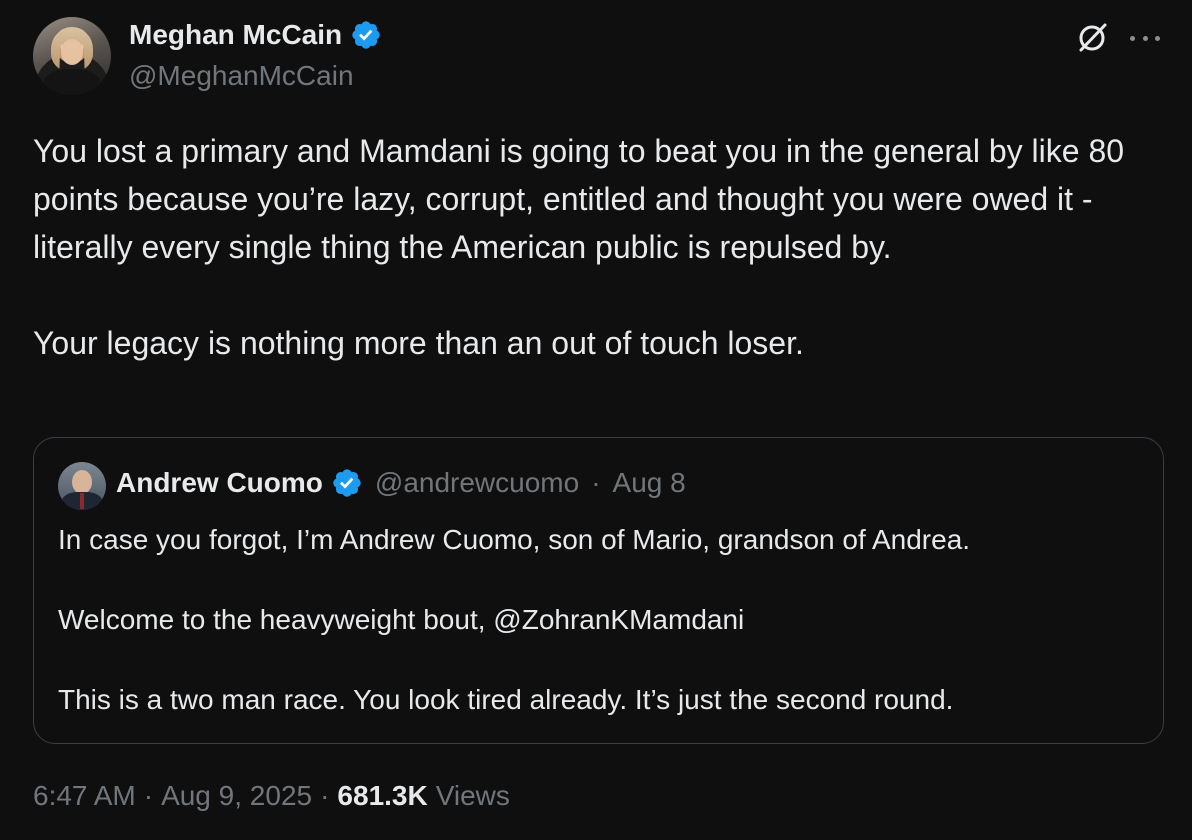  Describe the element at coordinates (477, 483) in the screenshot. I see `quote-author-handle: @andrewcuomo` at that location.